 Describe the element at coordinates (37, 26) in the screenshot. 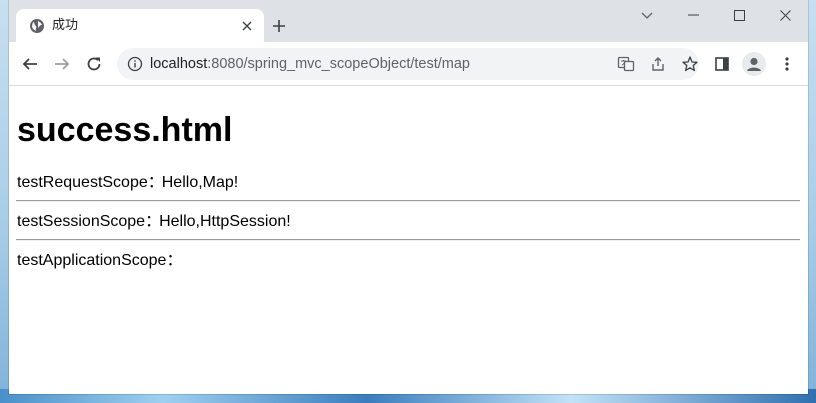

I see `globe-icon` at that location.